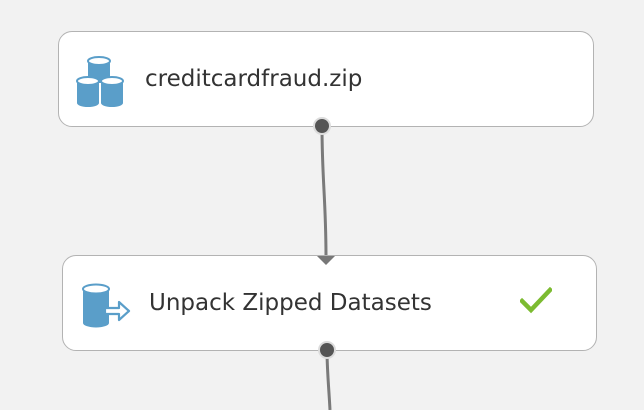 Image resolution: width=644 pixels, height=410 pixels. I want to click on completed-check-icon, so click(536, 302).